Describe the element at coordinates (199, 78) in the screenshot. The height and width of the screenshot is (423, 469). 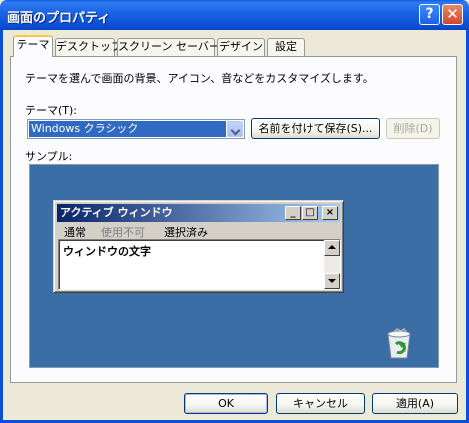
I see `theme-description: テーマを選んで画面の背景、アイコン、音などをカスタマイズします。` at that location.